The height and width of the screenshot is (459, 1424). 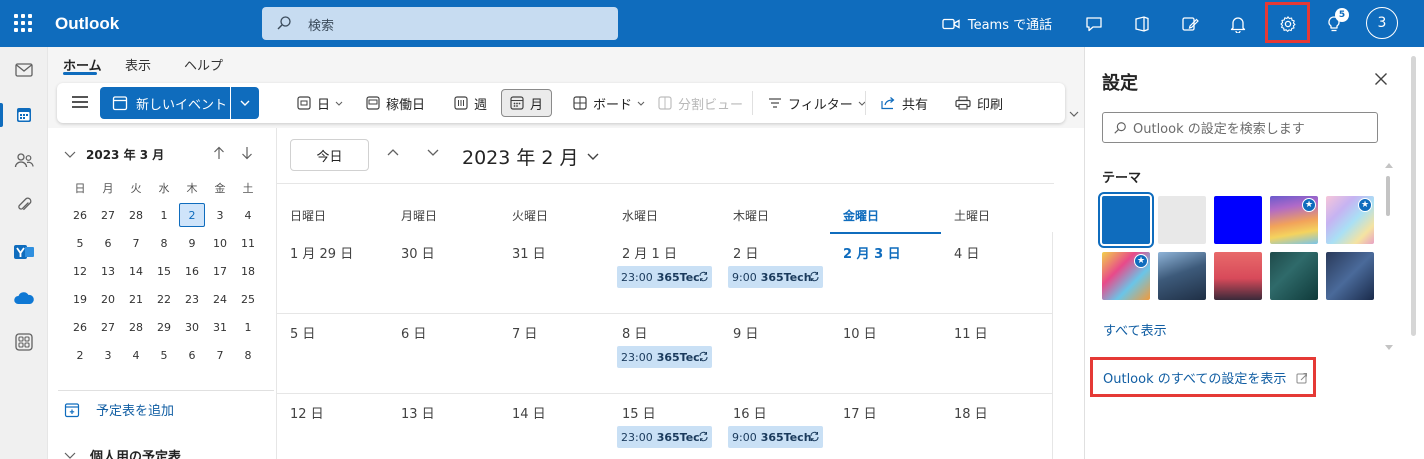 I want to click on mini-day: 9, so click(x=192, y=243).